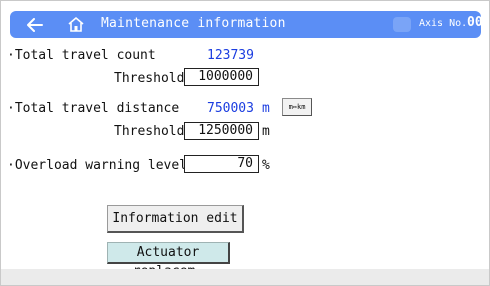  I want to click on actuator-replace-button: Actuator replacem., so click(168, 260).